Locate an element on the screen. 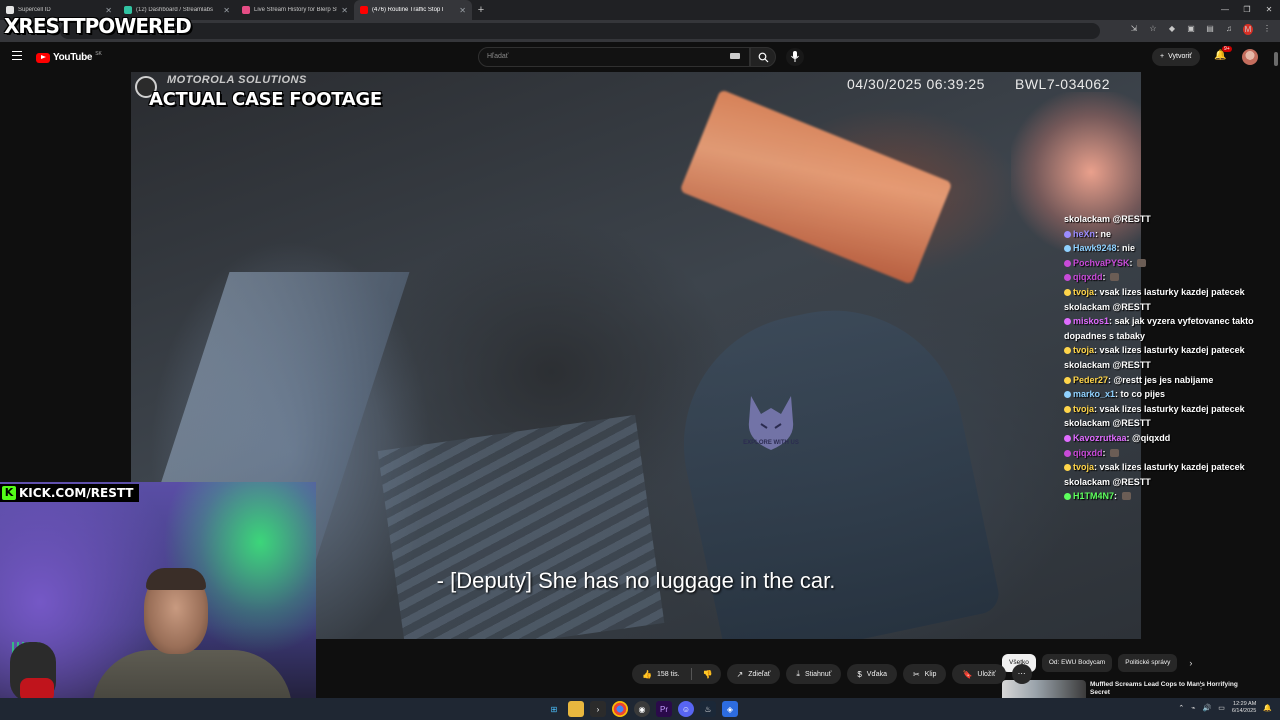 The height and width of the screenshot is (720, 1280). wolf-watermark-icon: EXPLORE WITH US is located at coordinates (771, 423).